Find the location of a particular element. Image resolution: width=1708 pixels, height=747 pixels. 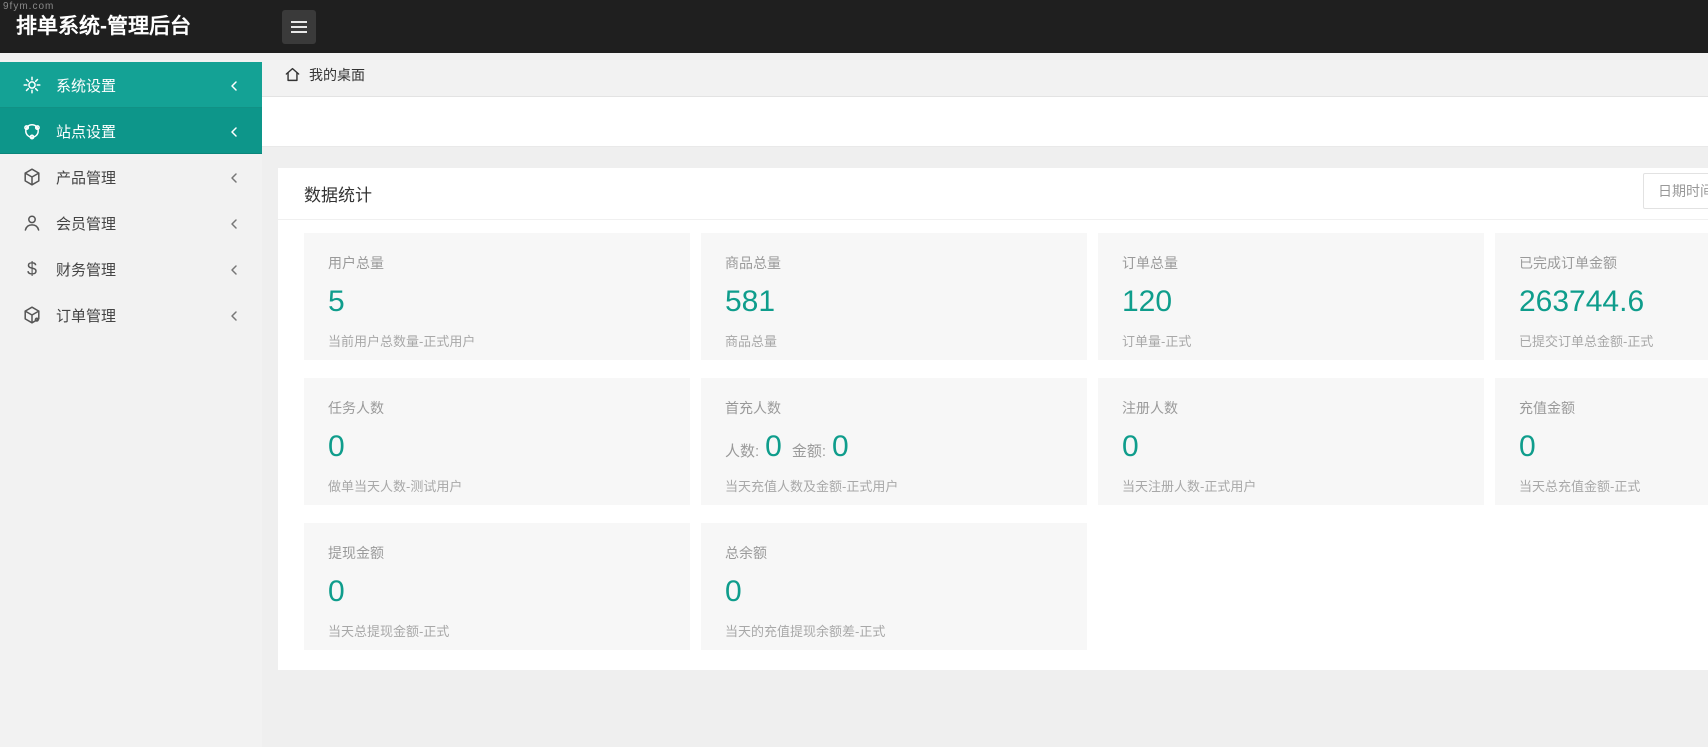

order-cube-icon is located at coordinates (32, 315).